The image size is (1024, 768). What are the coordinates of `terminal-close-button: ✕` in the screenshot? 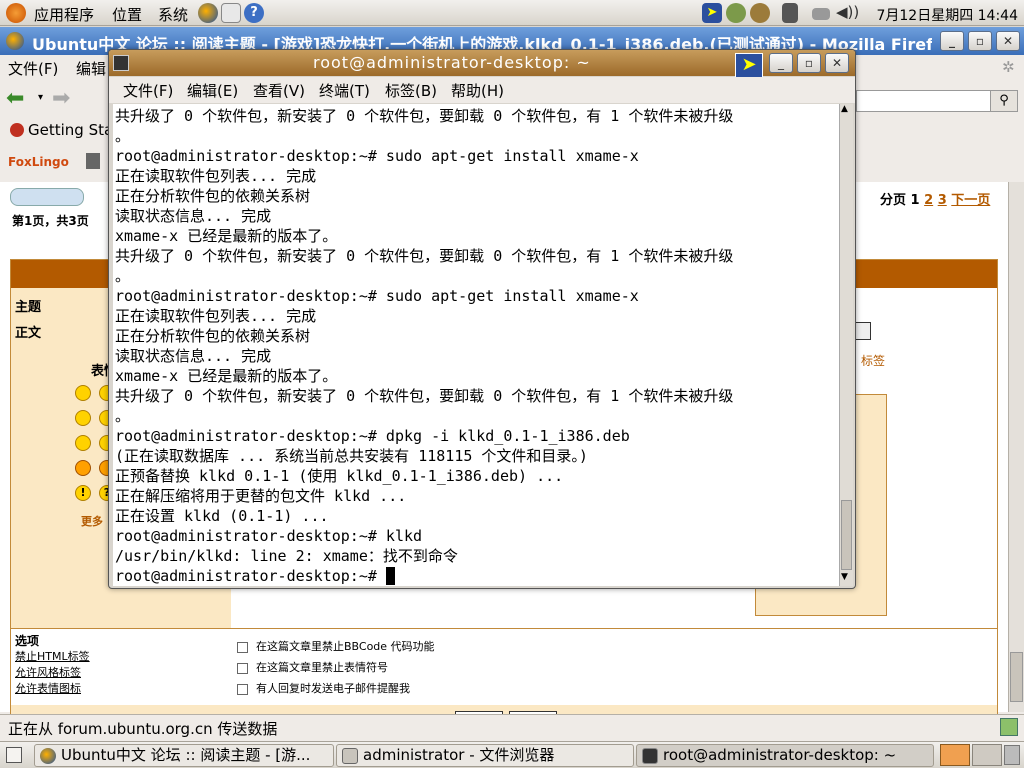 It's located at (837, 63).